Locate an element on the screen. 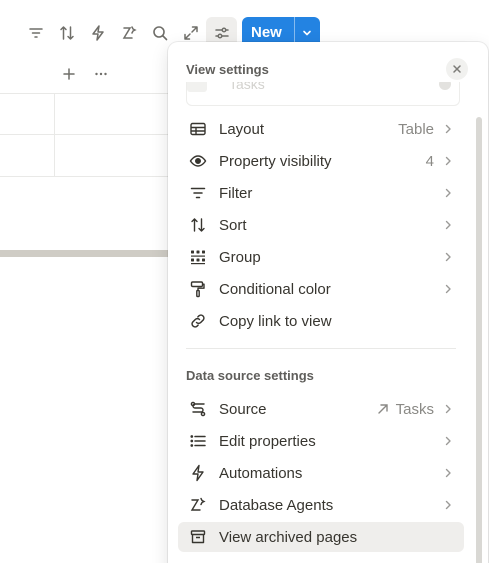 The image size is (489, 563). menu-item-edit-properties: Edit properties is located at coordinates (321, 441).